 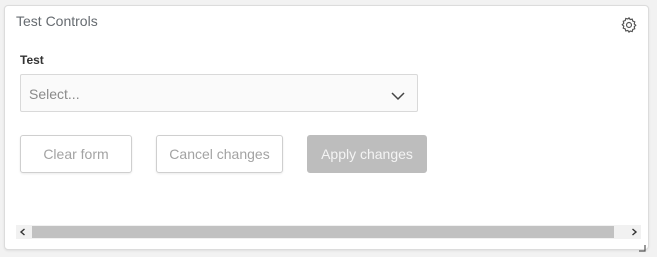 I want to click on scroll-right-icon, so click(x=634, y=232).